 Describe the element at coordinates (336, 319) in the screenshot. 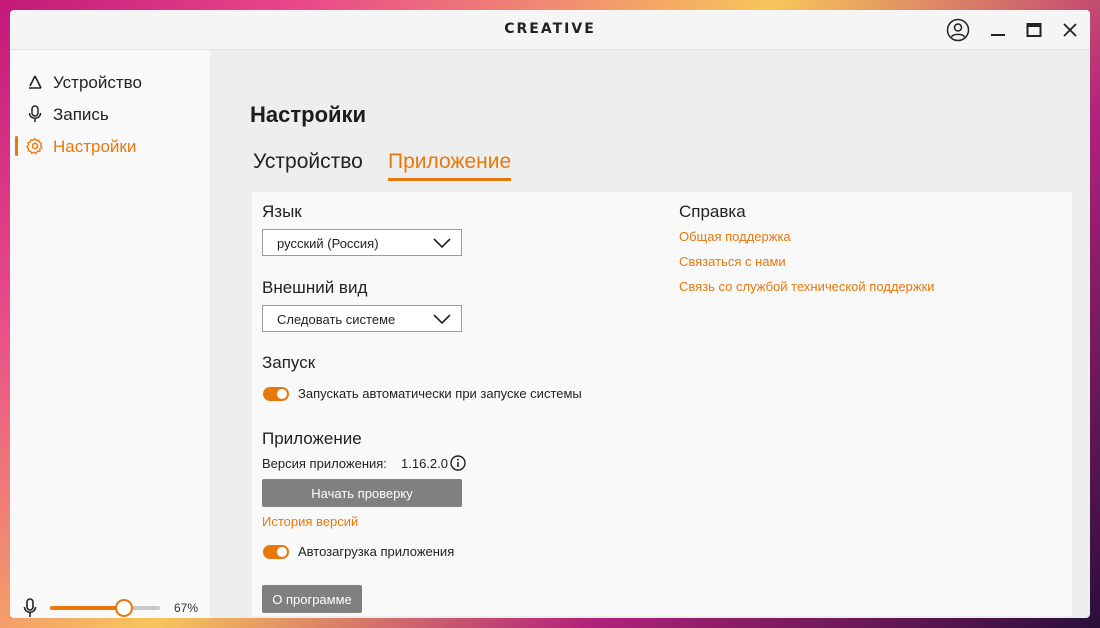

I see `appearance-value: Следовать системе` at that location.